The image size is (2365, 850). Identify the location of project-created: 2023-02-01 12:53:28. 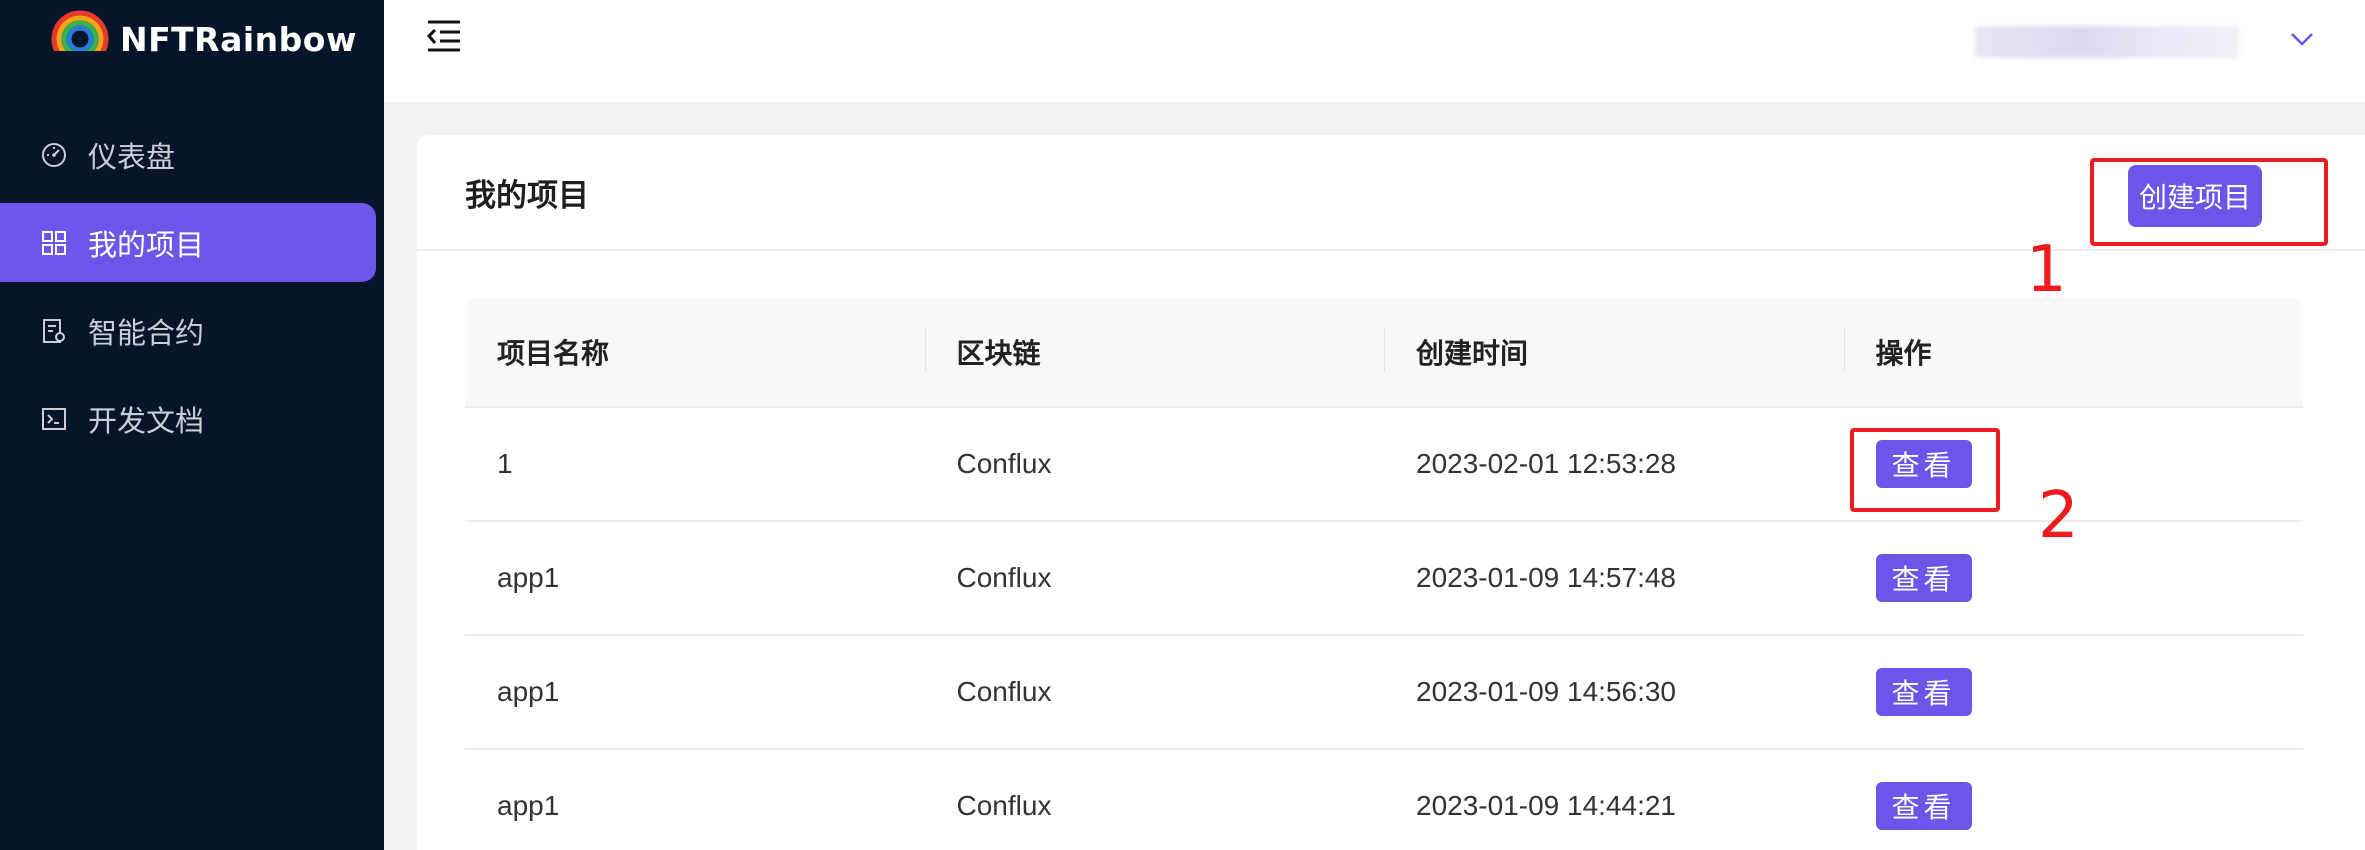
(1546, 463).